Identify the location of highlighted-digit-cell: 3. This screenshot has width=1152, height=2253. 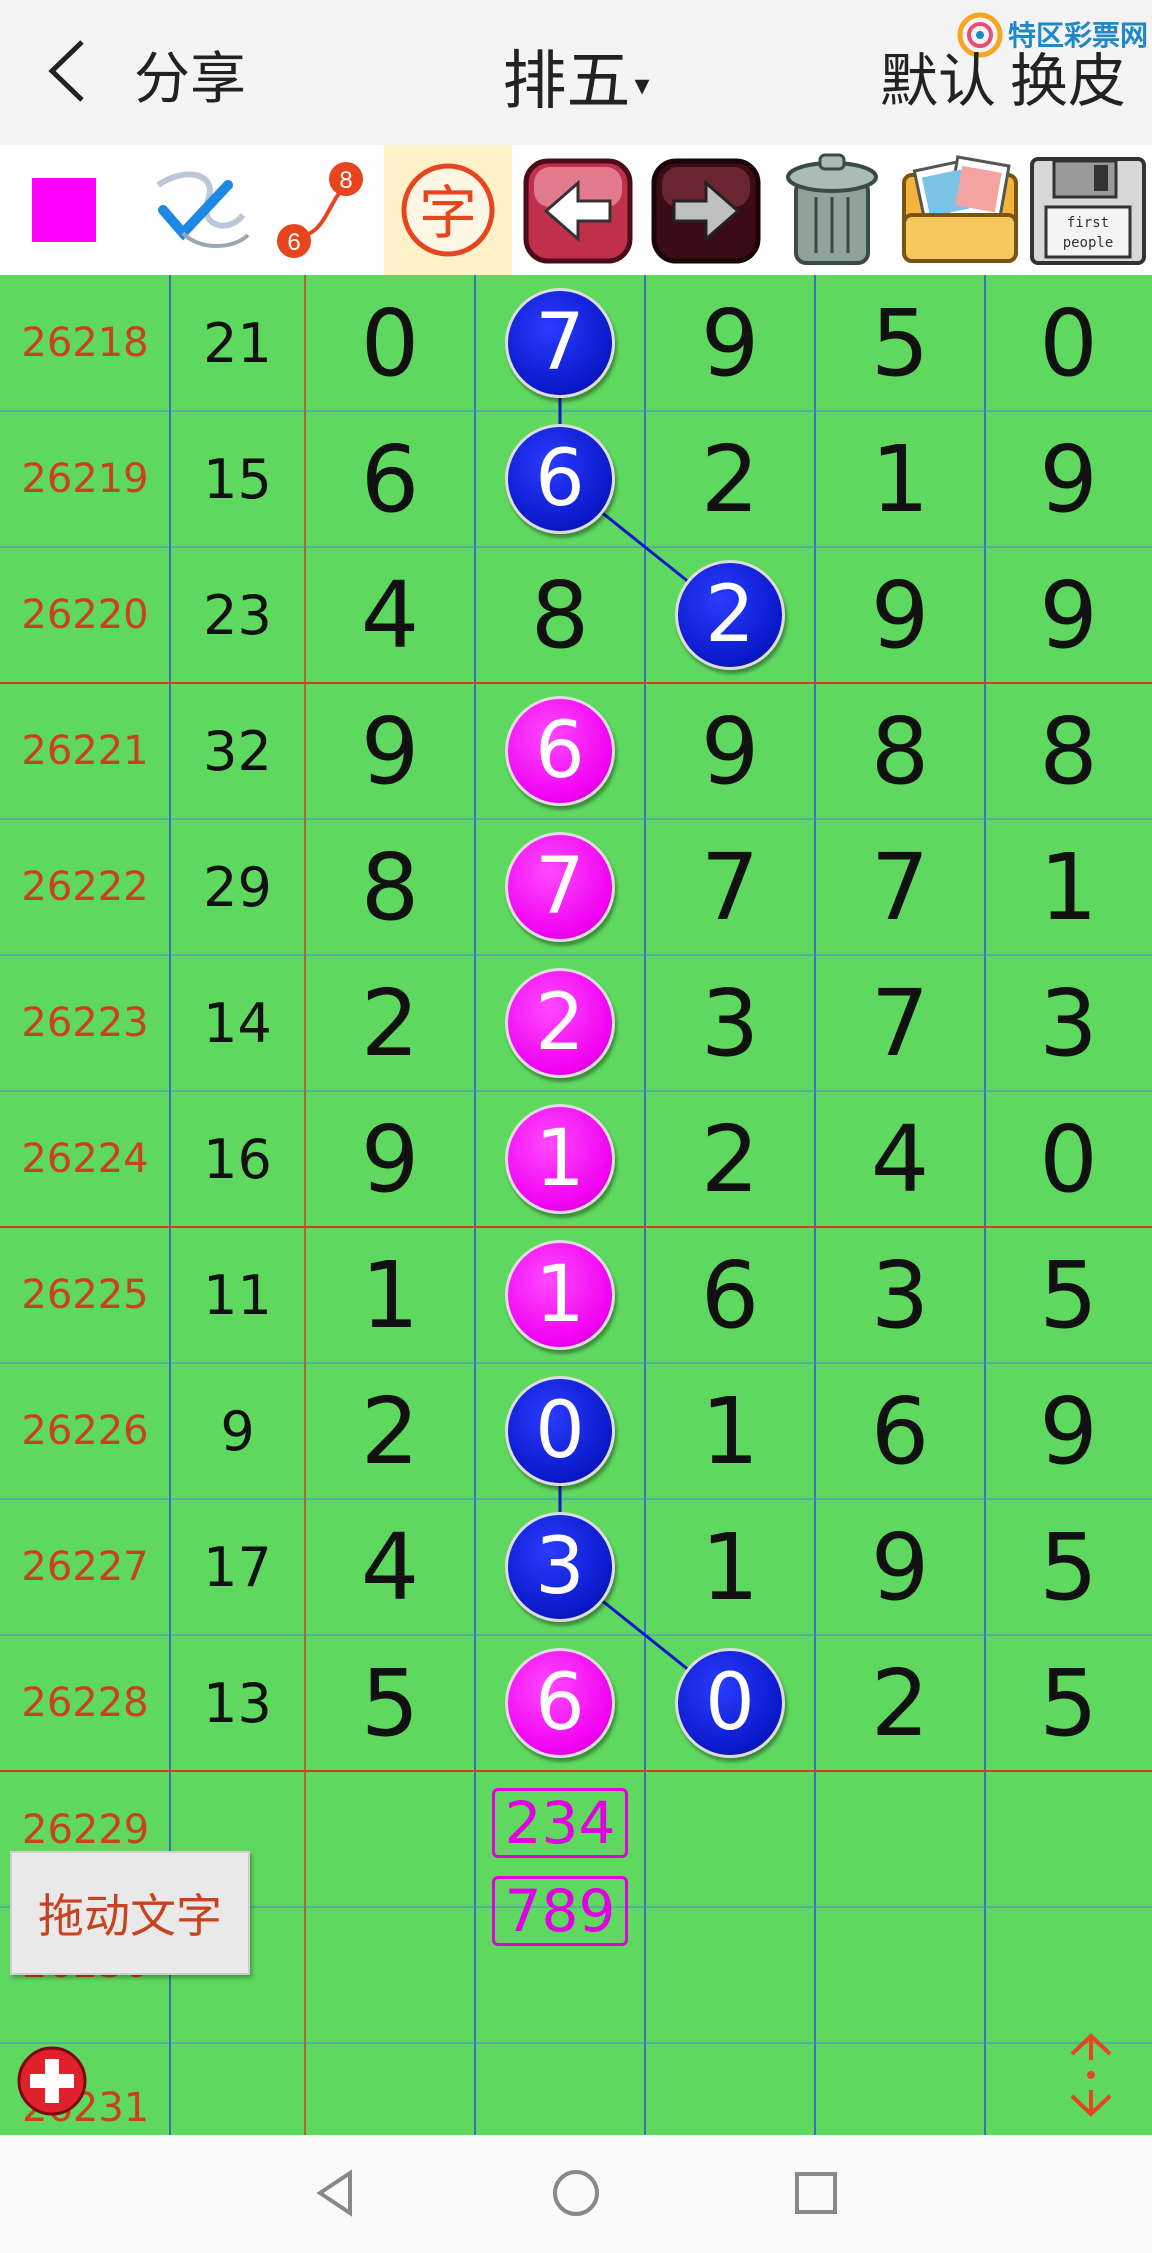
(560, 1567).